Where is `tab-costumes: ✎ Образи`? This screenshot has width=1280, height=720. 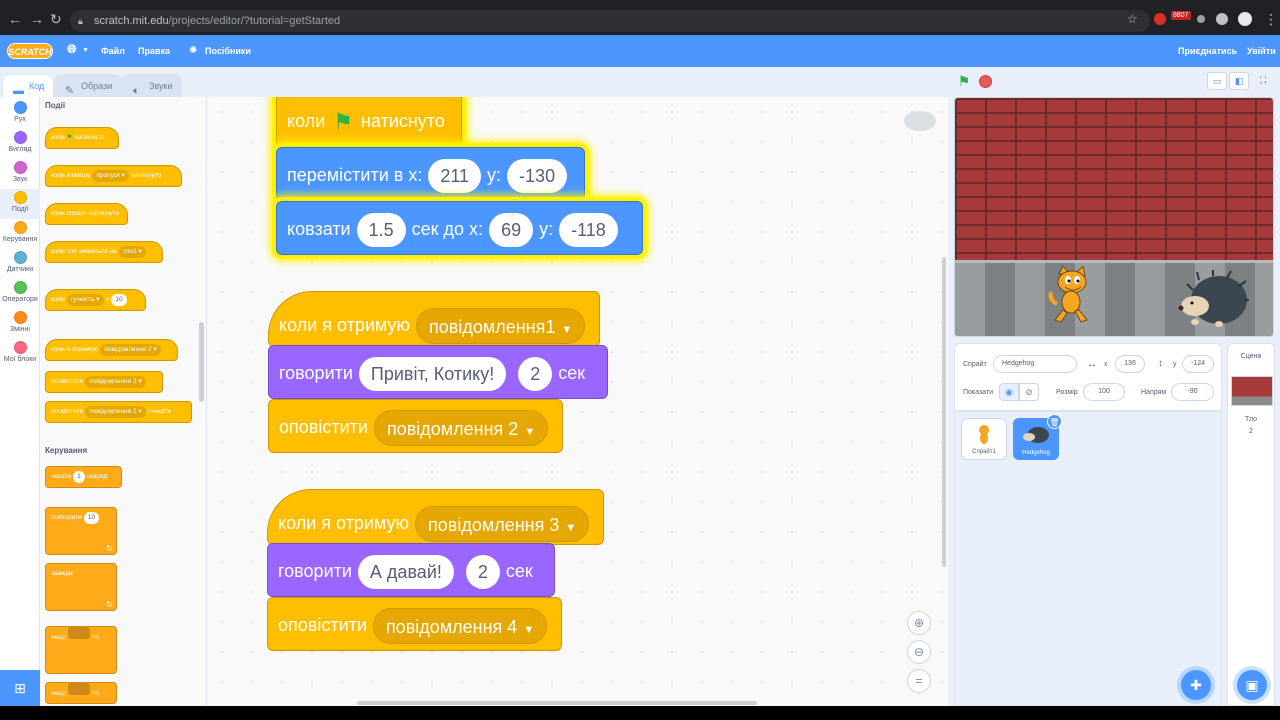 tab-costumes: ✎ Образи is located at coordinates (88, 85).